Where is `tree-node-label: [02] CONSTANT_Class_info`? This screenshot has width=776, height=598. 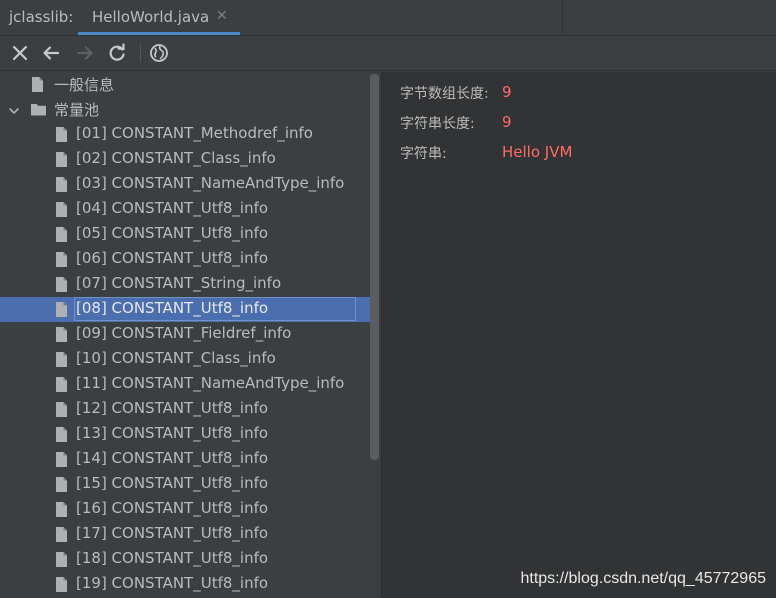 tree-node-label: [02] CONSTANT_Class_info is located at coordinates (176, 158).